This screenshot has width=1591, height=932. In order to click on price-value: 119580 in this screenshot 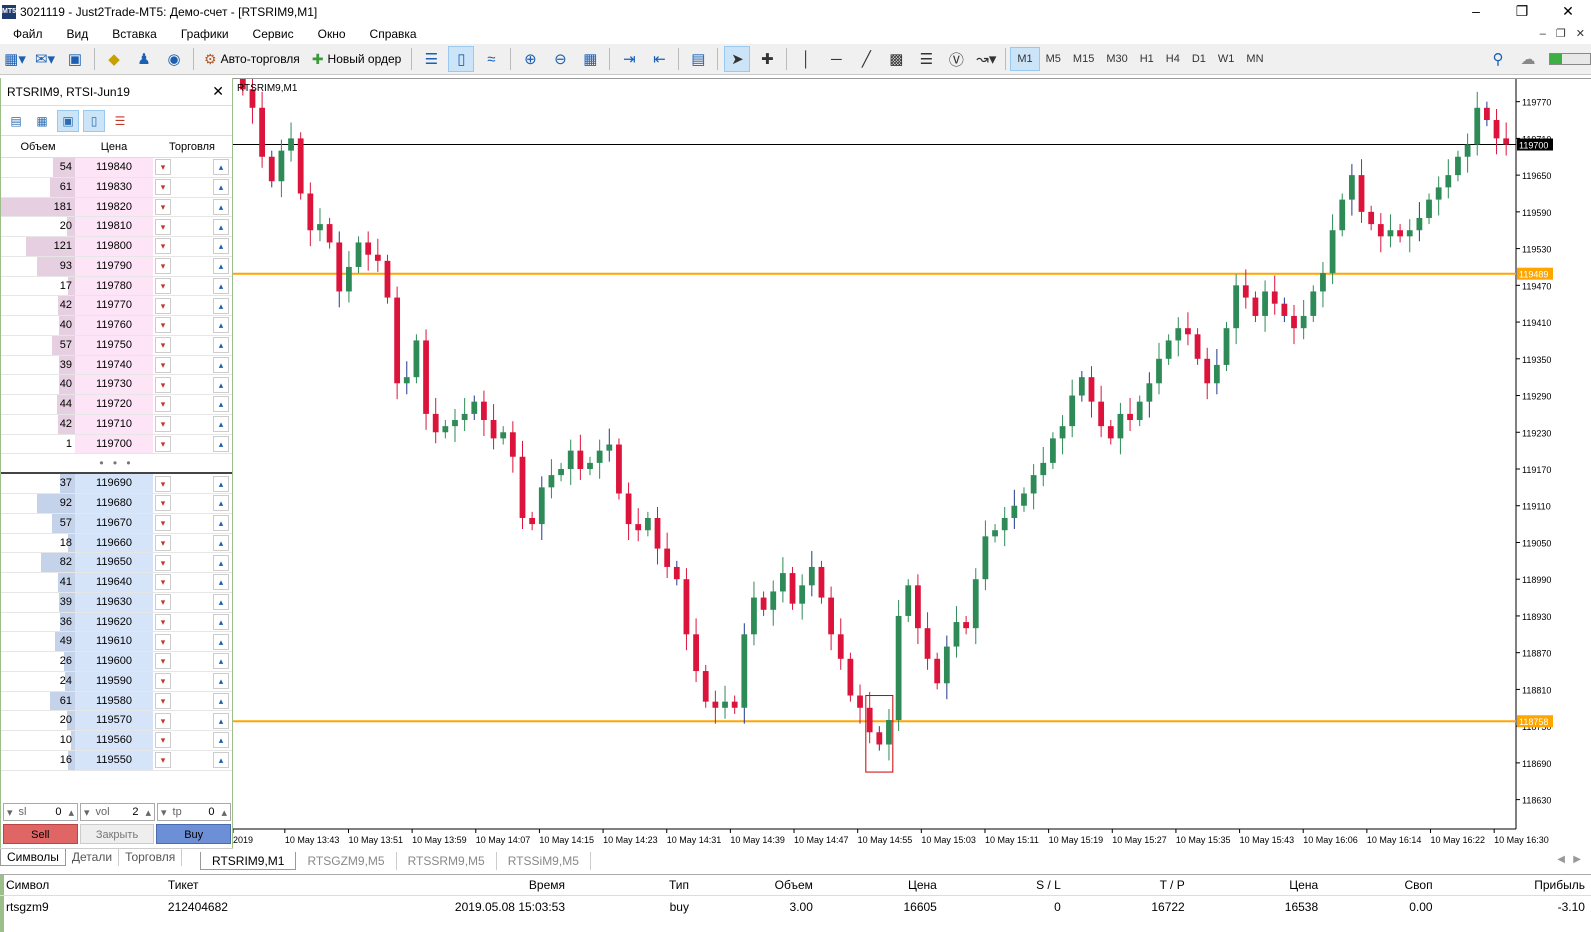, I will do `click(114, 701)`.